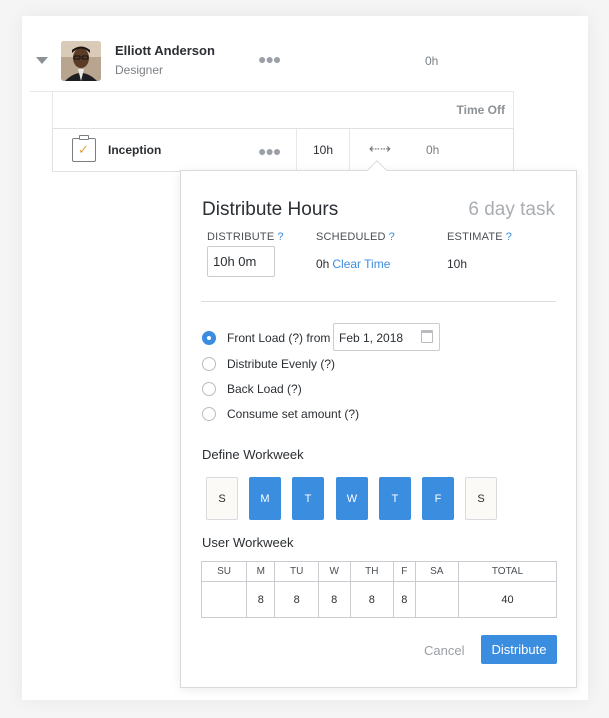 This screenshot has width=609, height=718. Describe the element at coordinates (372, 571) in the screenshot. I see `column-header: TH` at that location.